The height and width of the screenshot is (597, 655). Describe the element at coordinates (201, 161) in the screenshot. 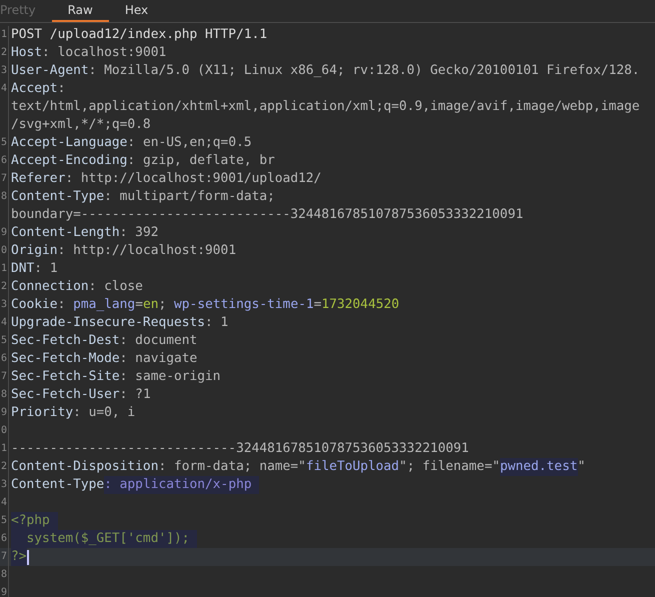

I see `code-text: : gzip, deflate, br` at that location.